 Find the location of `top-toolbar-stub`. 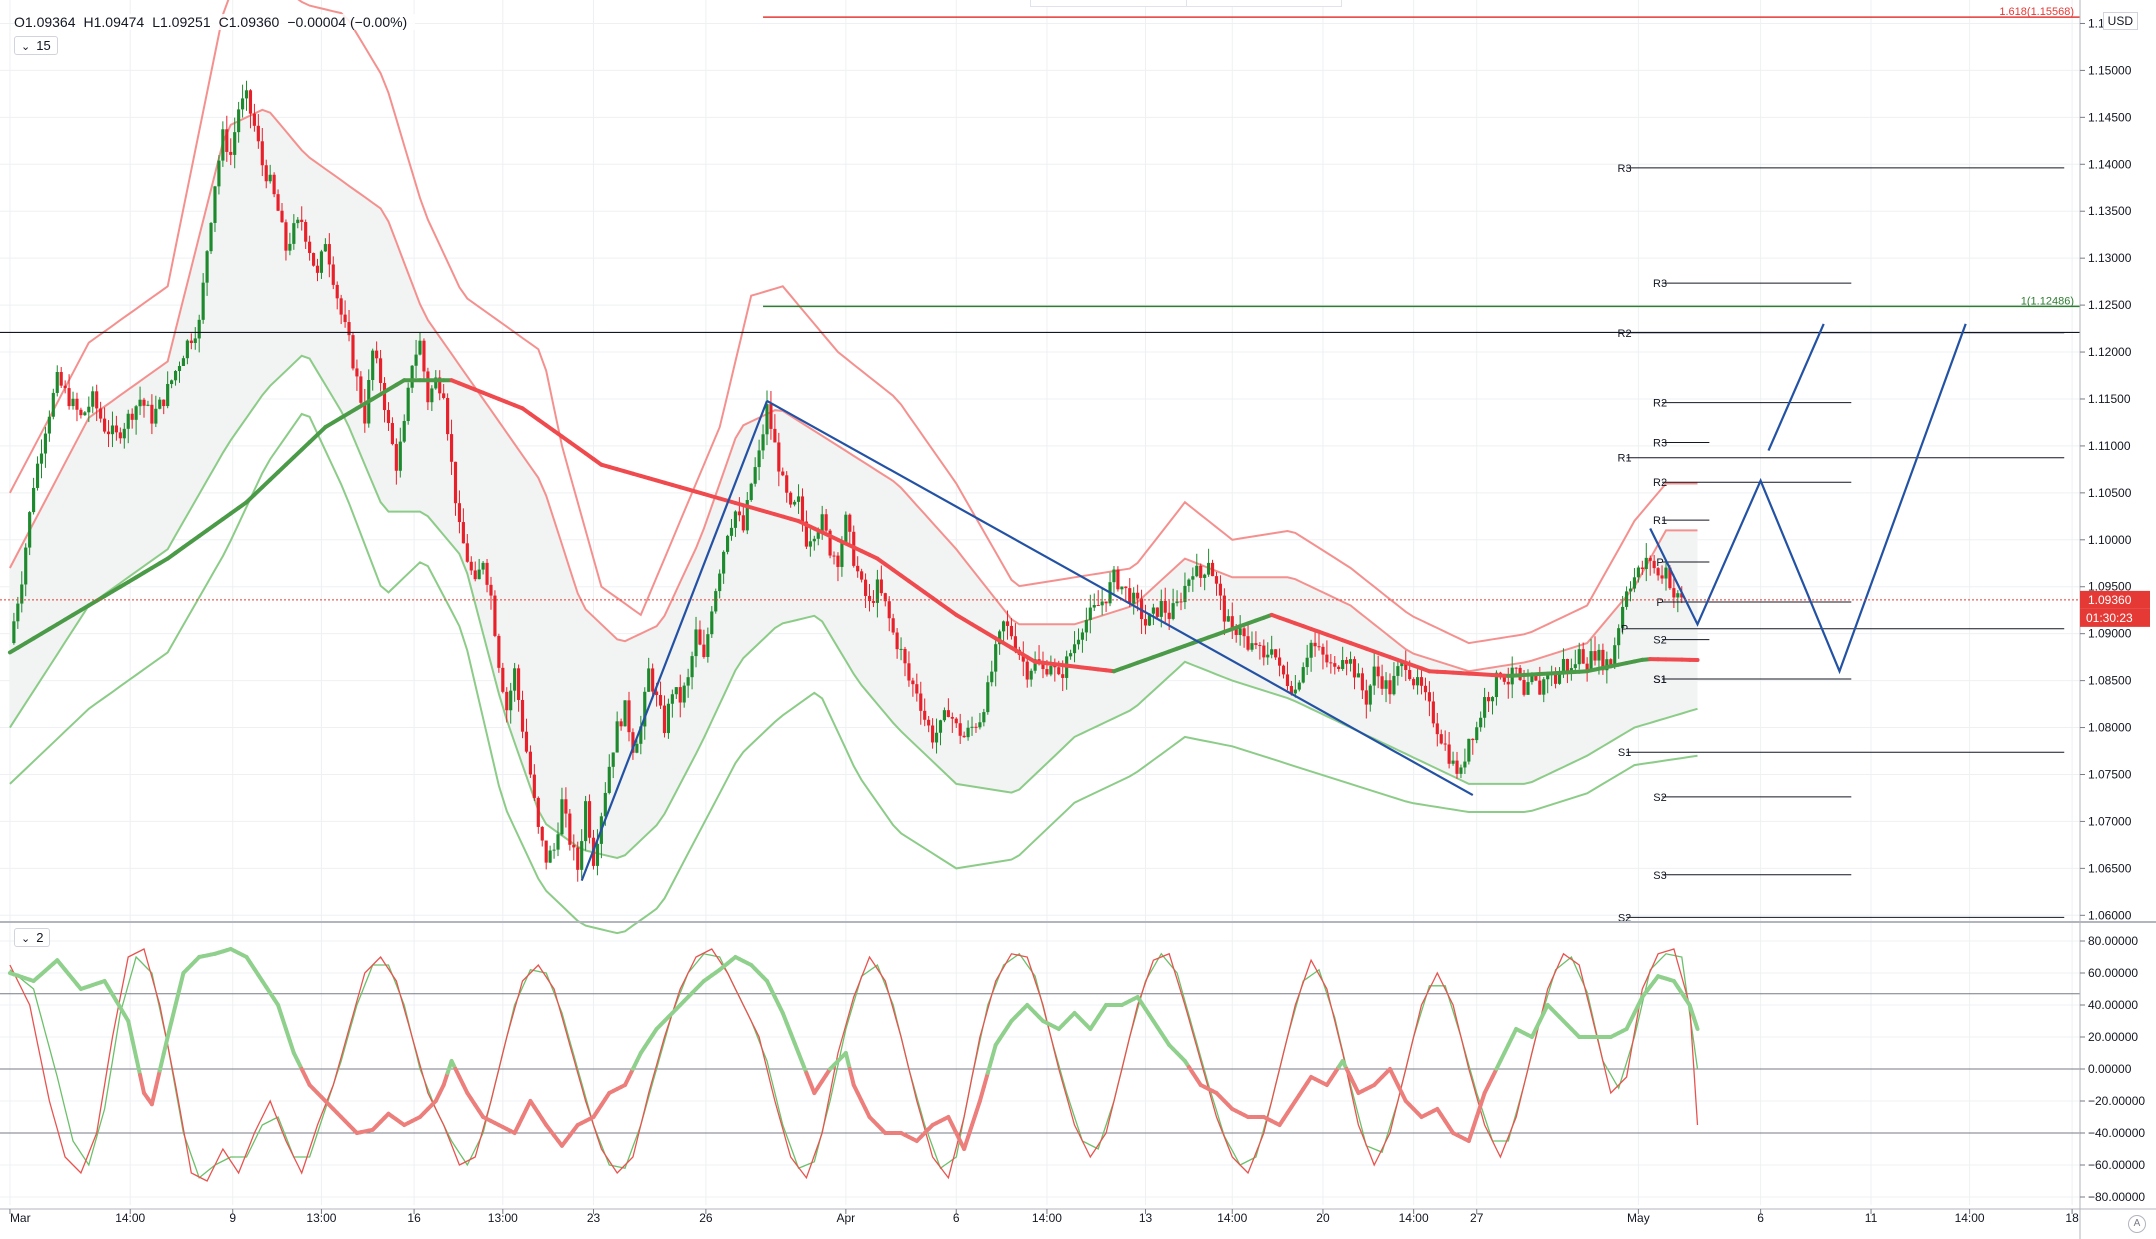

top-toolbar-stub is located at coordinates (1186, 3).